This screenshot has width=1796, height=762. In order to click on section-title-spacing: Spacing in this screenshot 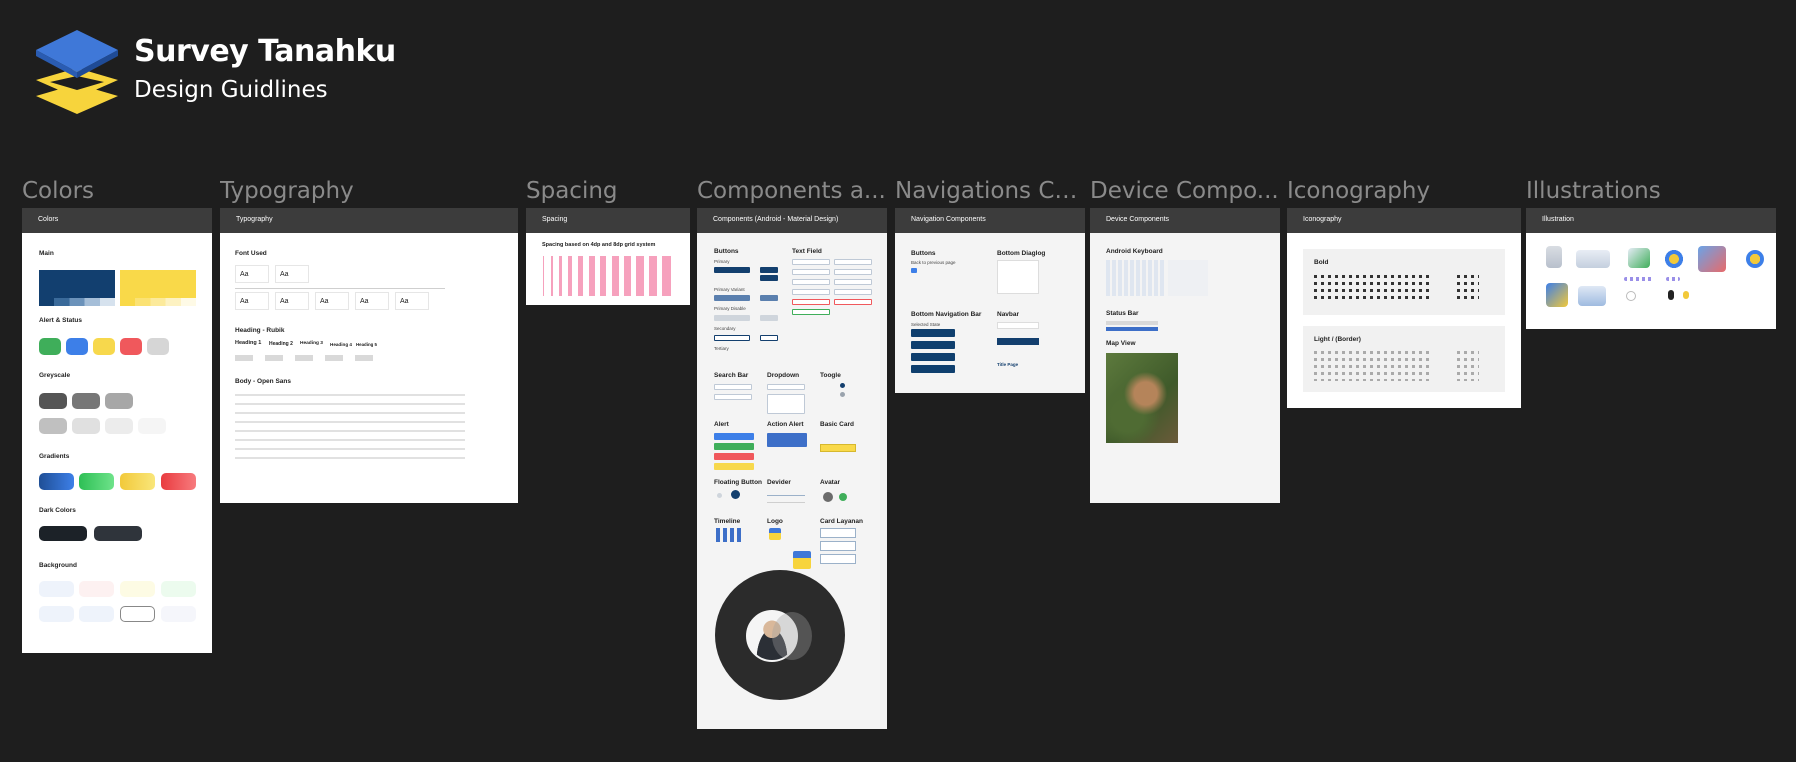, I will do `click(601, 191)`.